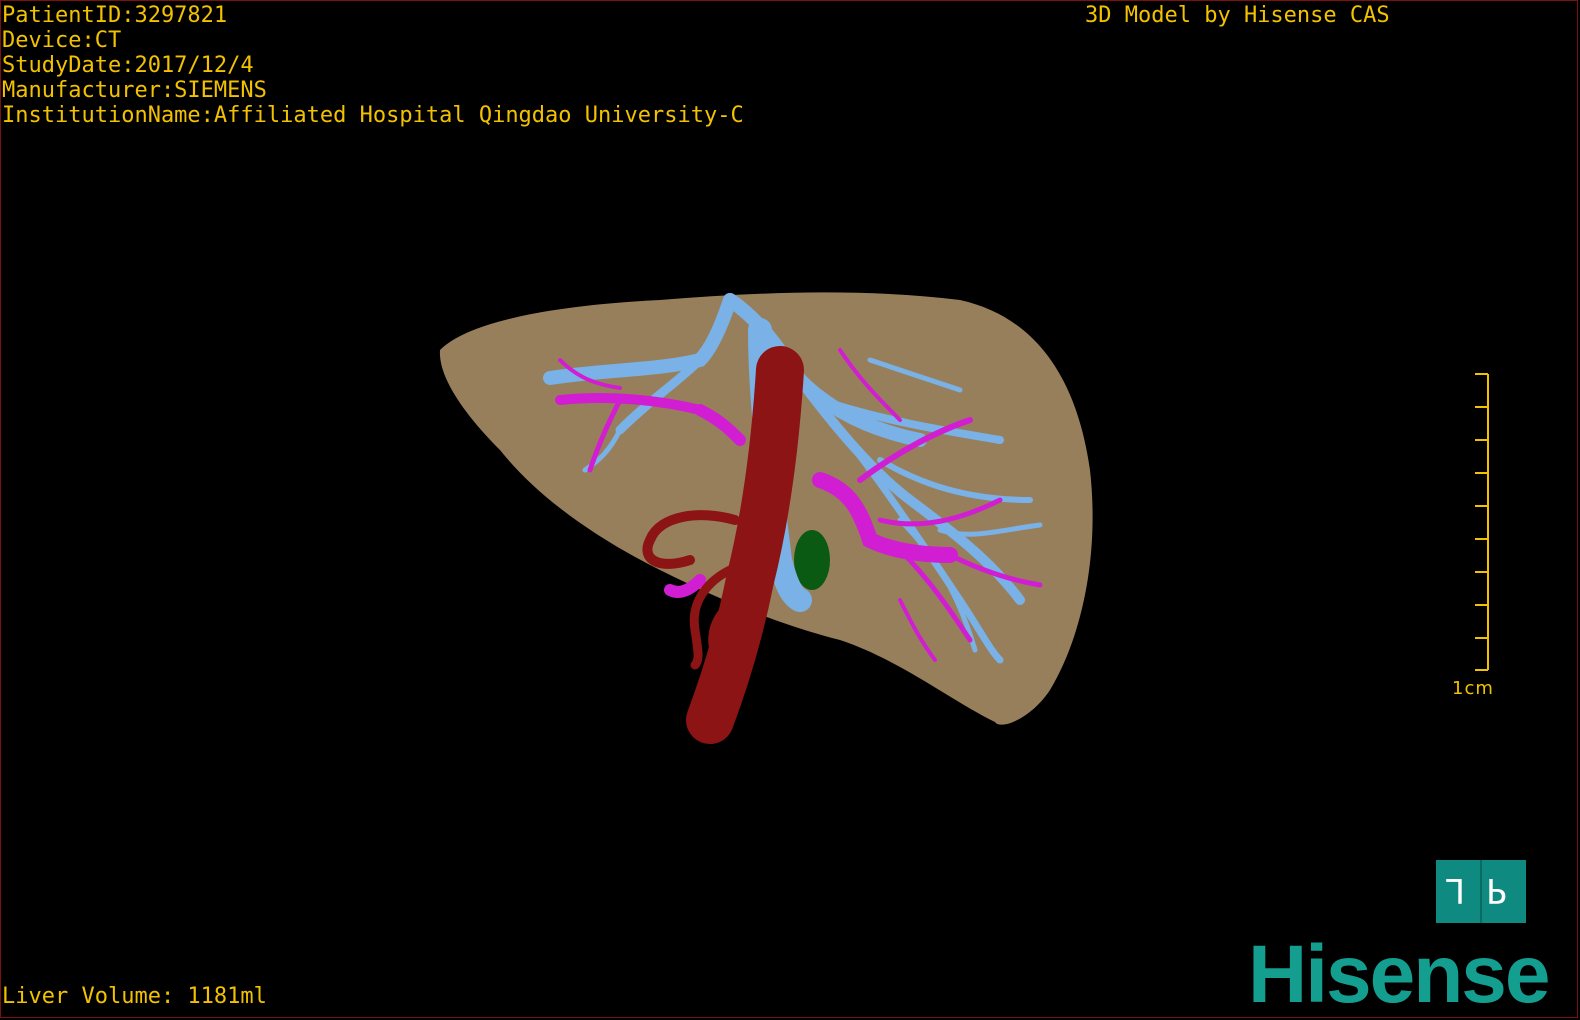 The width and height of the screenshot is (1580, 1020). What do you see at coordinates (1399, 974) in the screenshot?
I see `hisense-logo: Hisense` at bounding box center [1399, 974].